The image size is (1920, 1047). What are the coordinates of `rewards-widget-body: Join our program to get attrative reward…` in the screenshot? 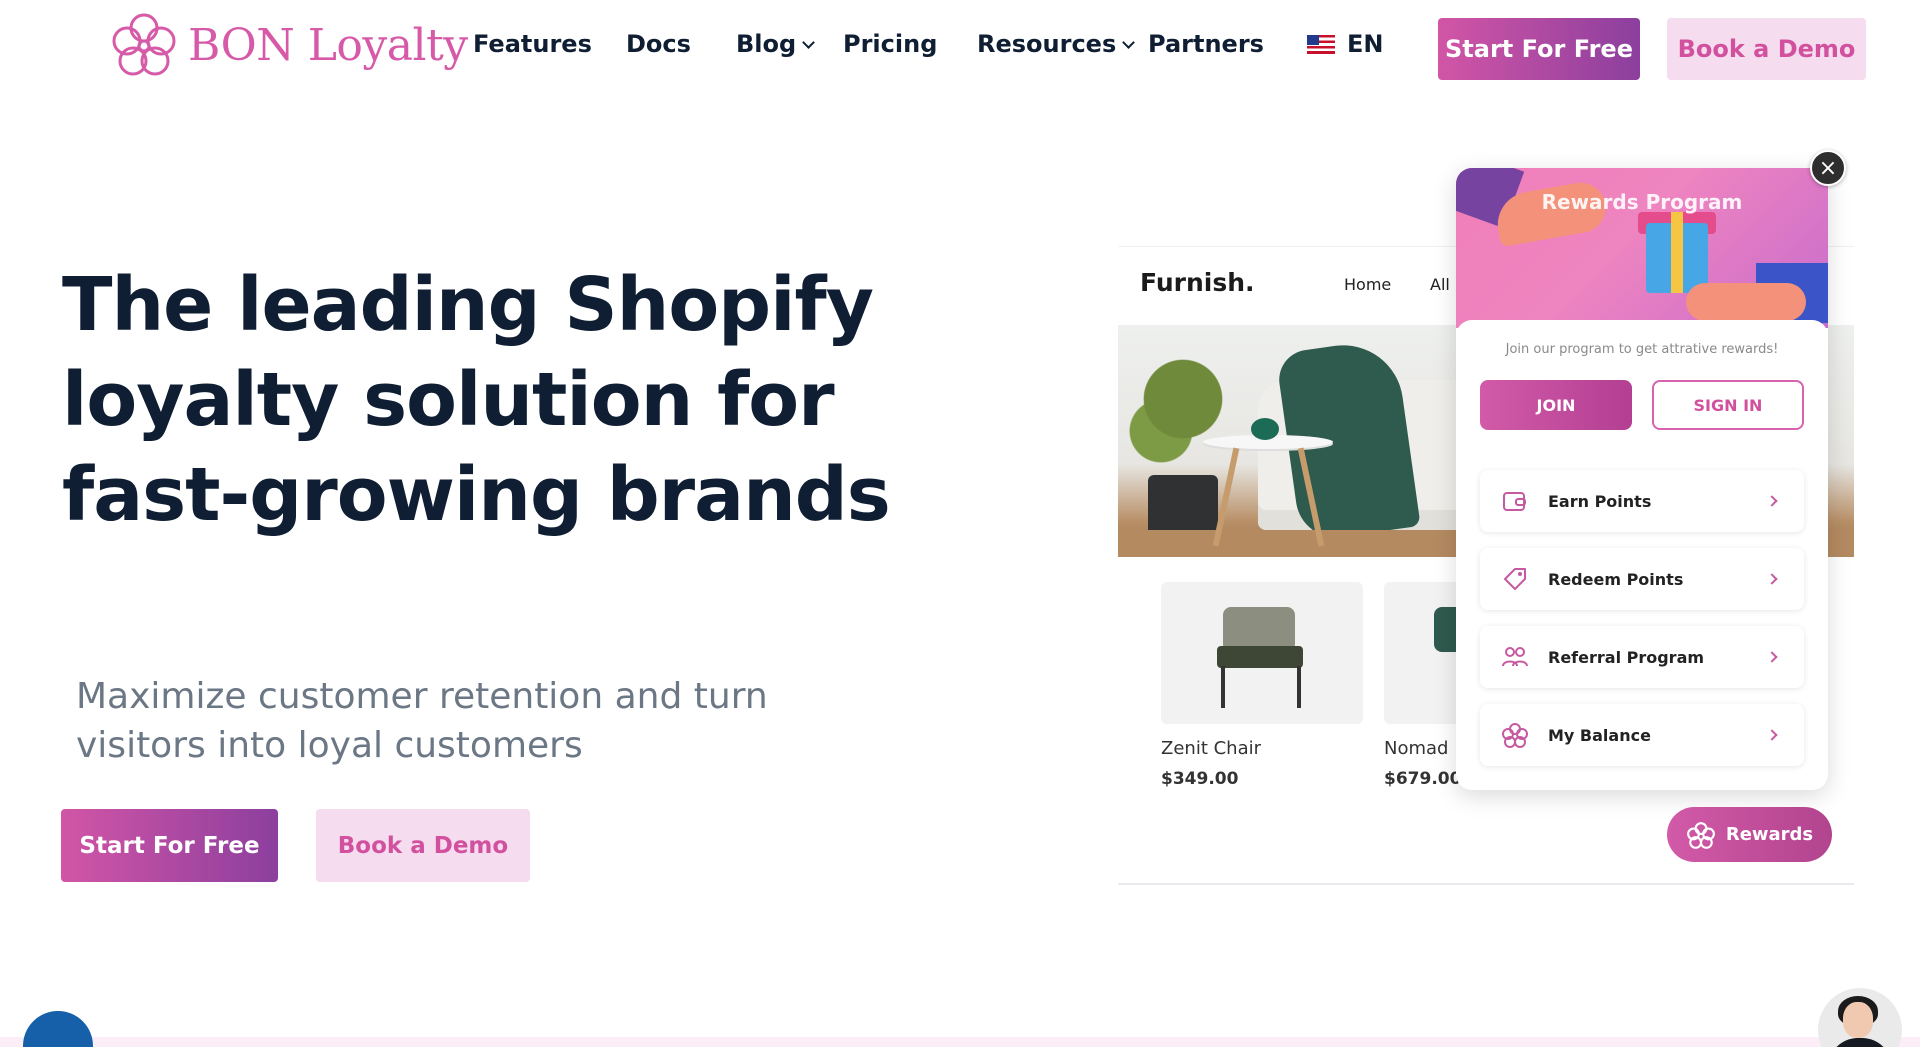 It's located at (1642, 555).